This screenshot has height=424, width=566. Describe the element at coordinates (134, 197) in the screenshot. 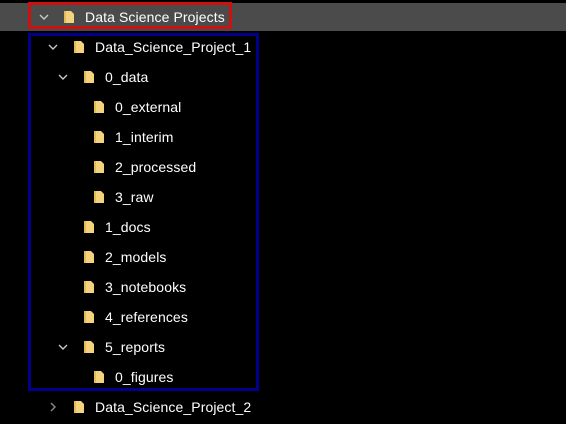

I see `tree-item-label: 3_raw` at that location.